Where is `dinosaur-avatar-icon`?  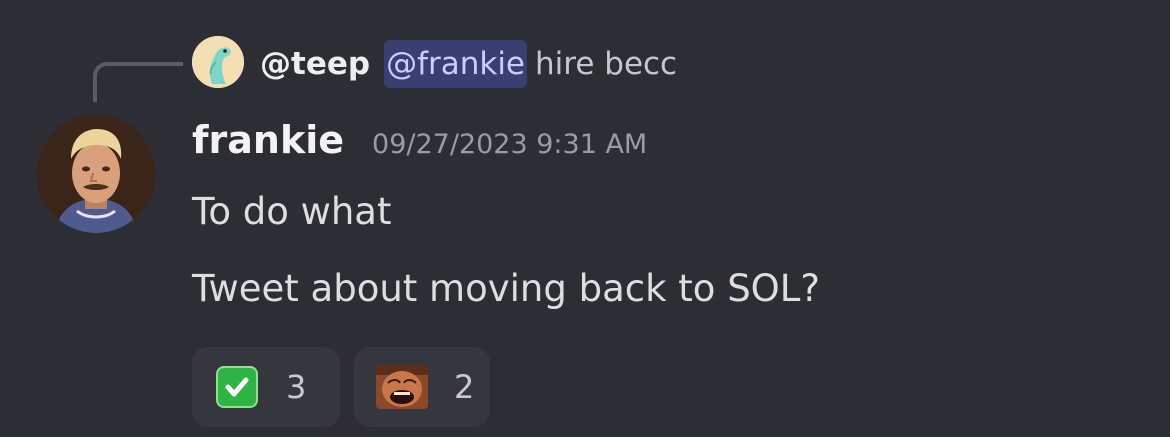
dinosaur-avatar-icon is located at coordinates (218, 62).